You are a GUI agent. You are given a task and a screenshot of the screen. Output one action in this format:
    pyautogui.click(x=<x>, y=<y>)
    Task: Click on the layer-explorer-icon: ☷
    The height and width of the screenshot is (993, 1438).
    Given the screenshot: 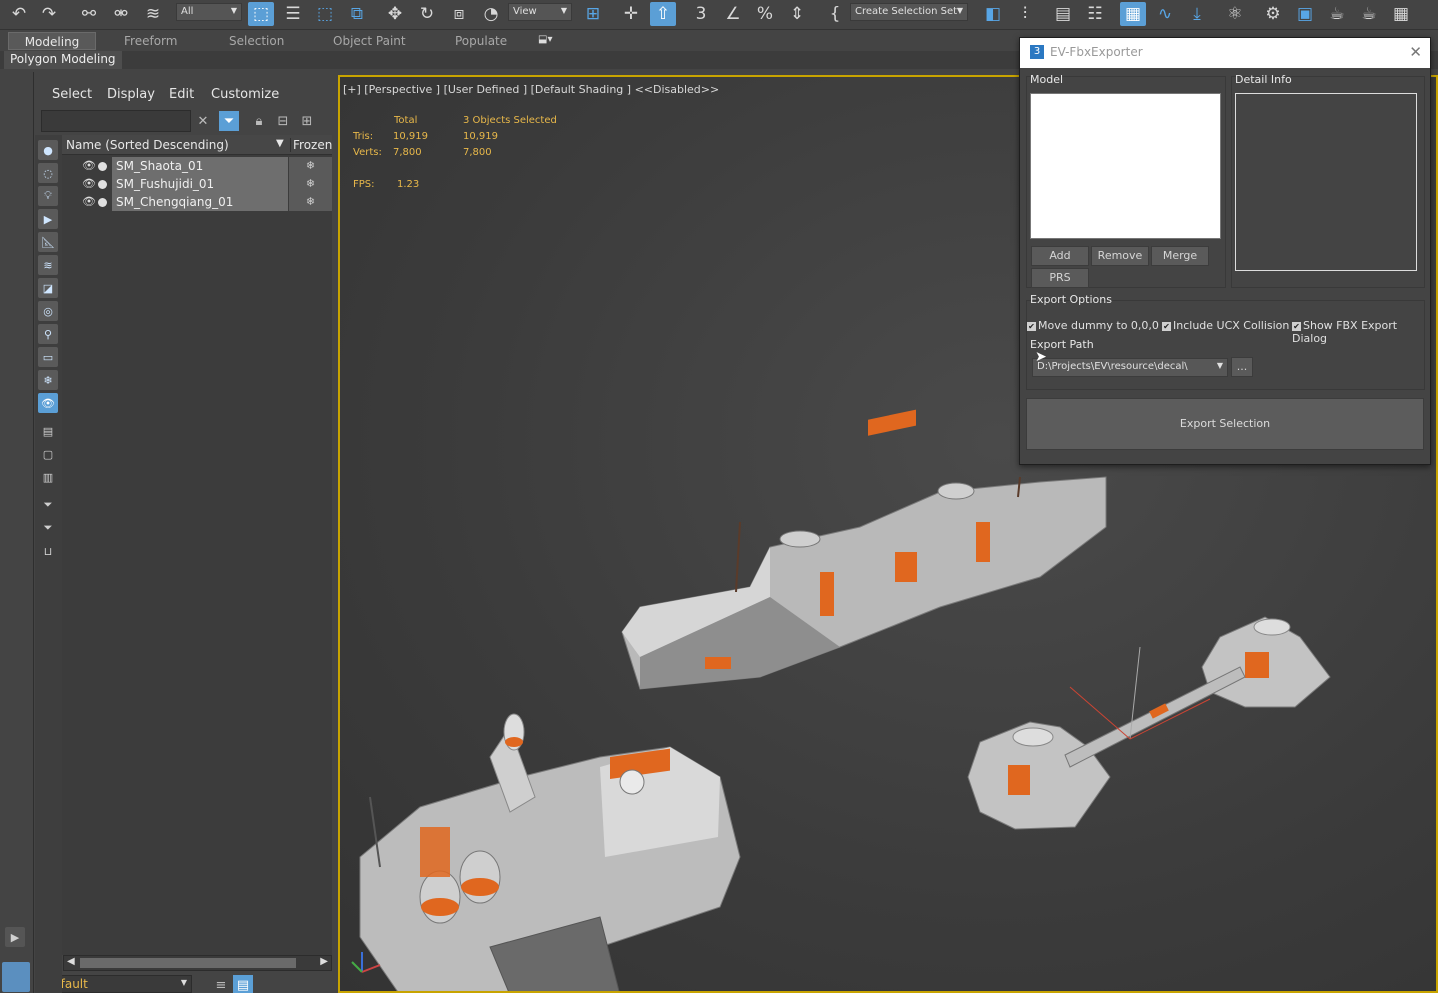 What is the action you would take?
    pyautogui.click(x=1095, y=14)
    